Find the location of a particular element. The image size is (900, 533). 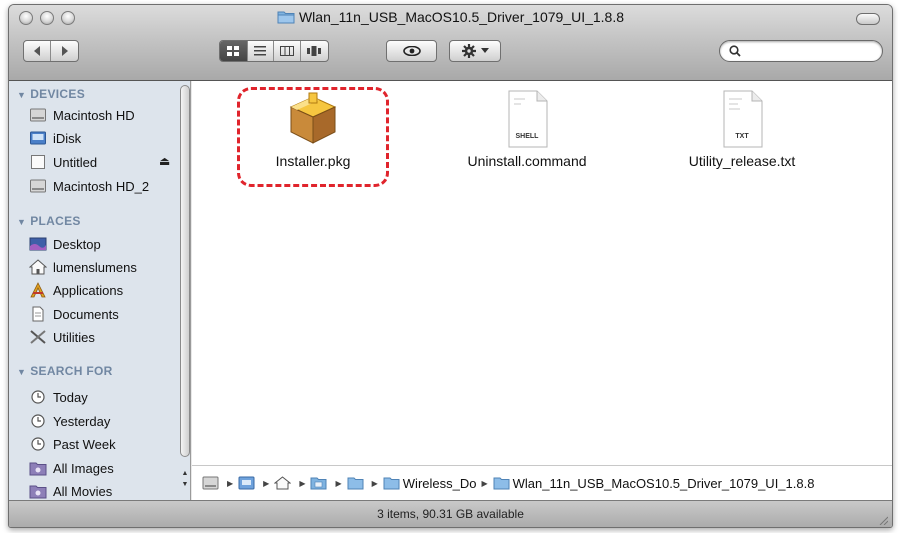

search-field is located at coordinates (801, 51).